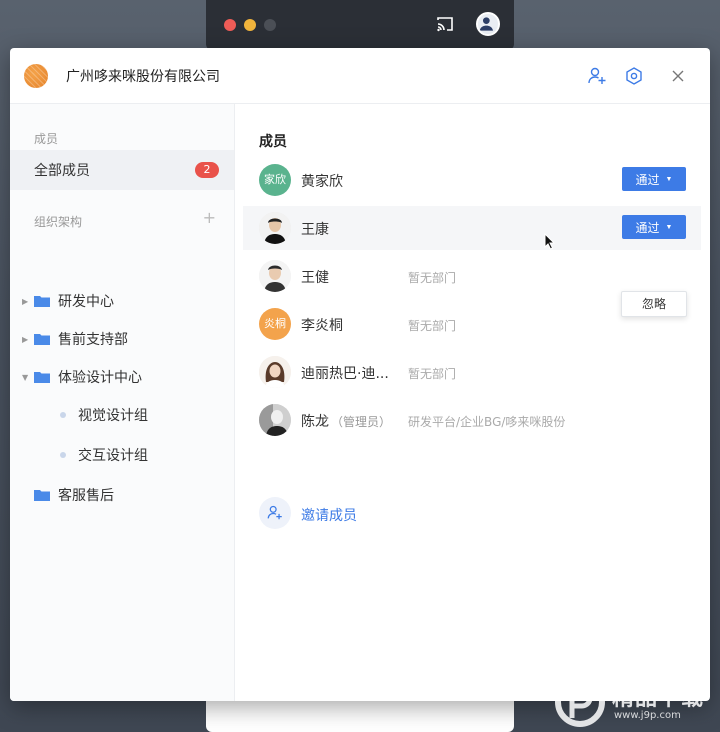  I want to click on dropdown-option-ignore: 忽略, so click(654, 304).